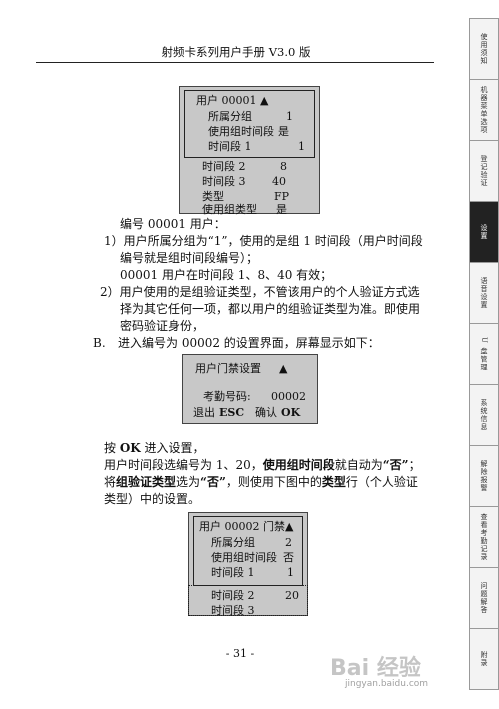  What do you see at coordinates (484, 659) in the screenshot?
I see `tab-appendix: 附录` at bounding box center [484, 659].